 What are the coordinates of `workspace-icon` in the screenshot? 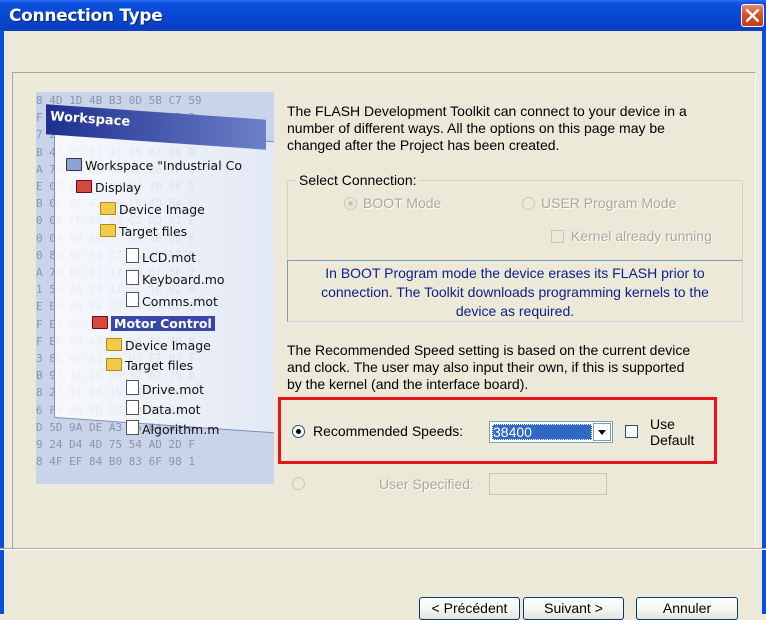 It's located at (74, 164).